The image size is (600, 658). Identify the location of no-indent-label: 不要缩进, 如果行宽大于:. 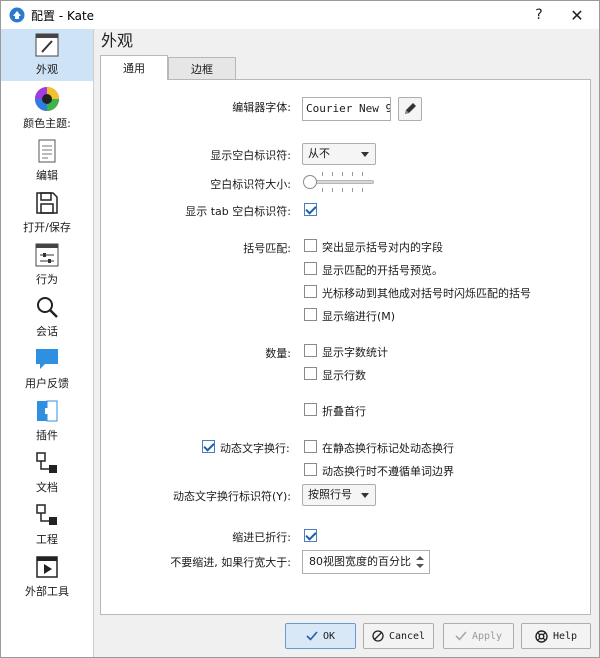
(230, 562).